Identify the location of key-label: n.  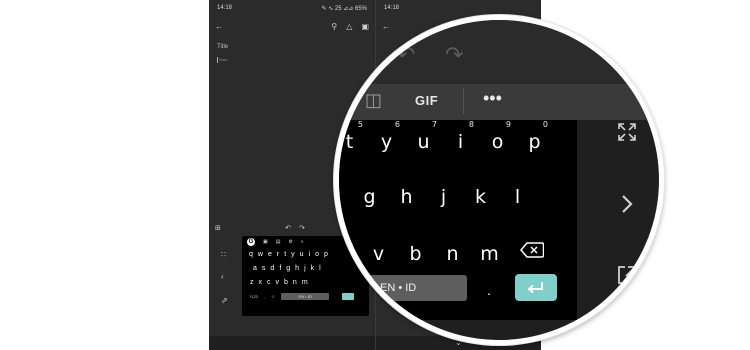
(452, 254).